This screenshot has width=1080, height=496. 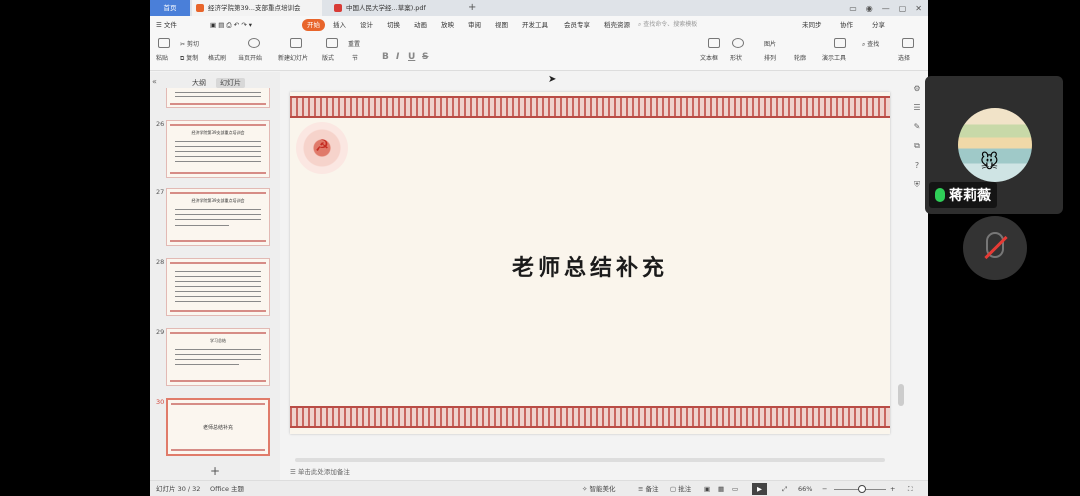 I want to click on picture-button: 图片, so click(x=770, y=44).